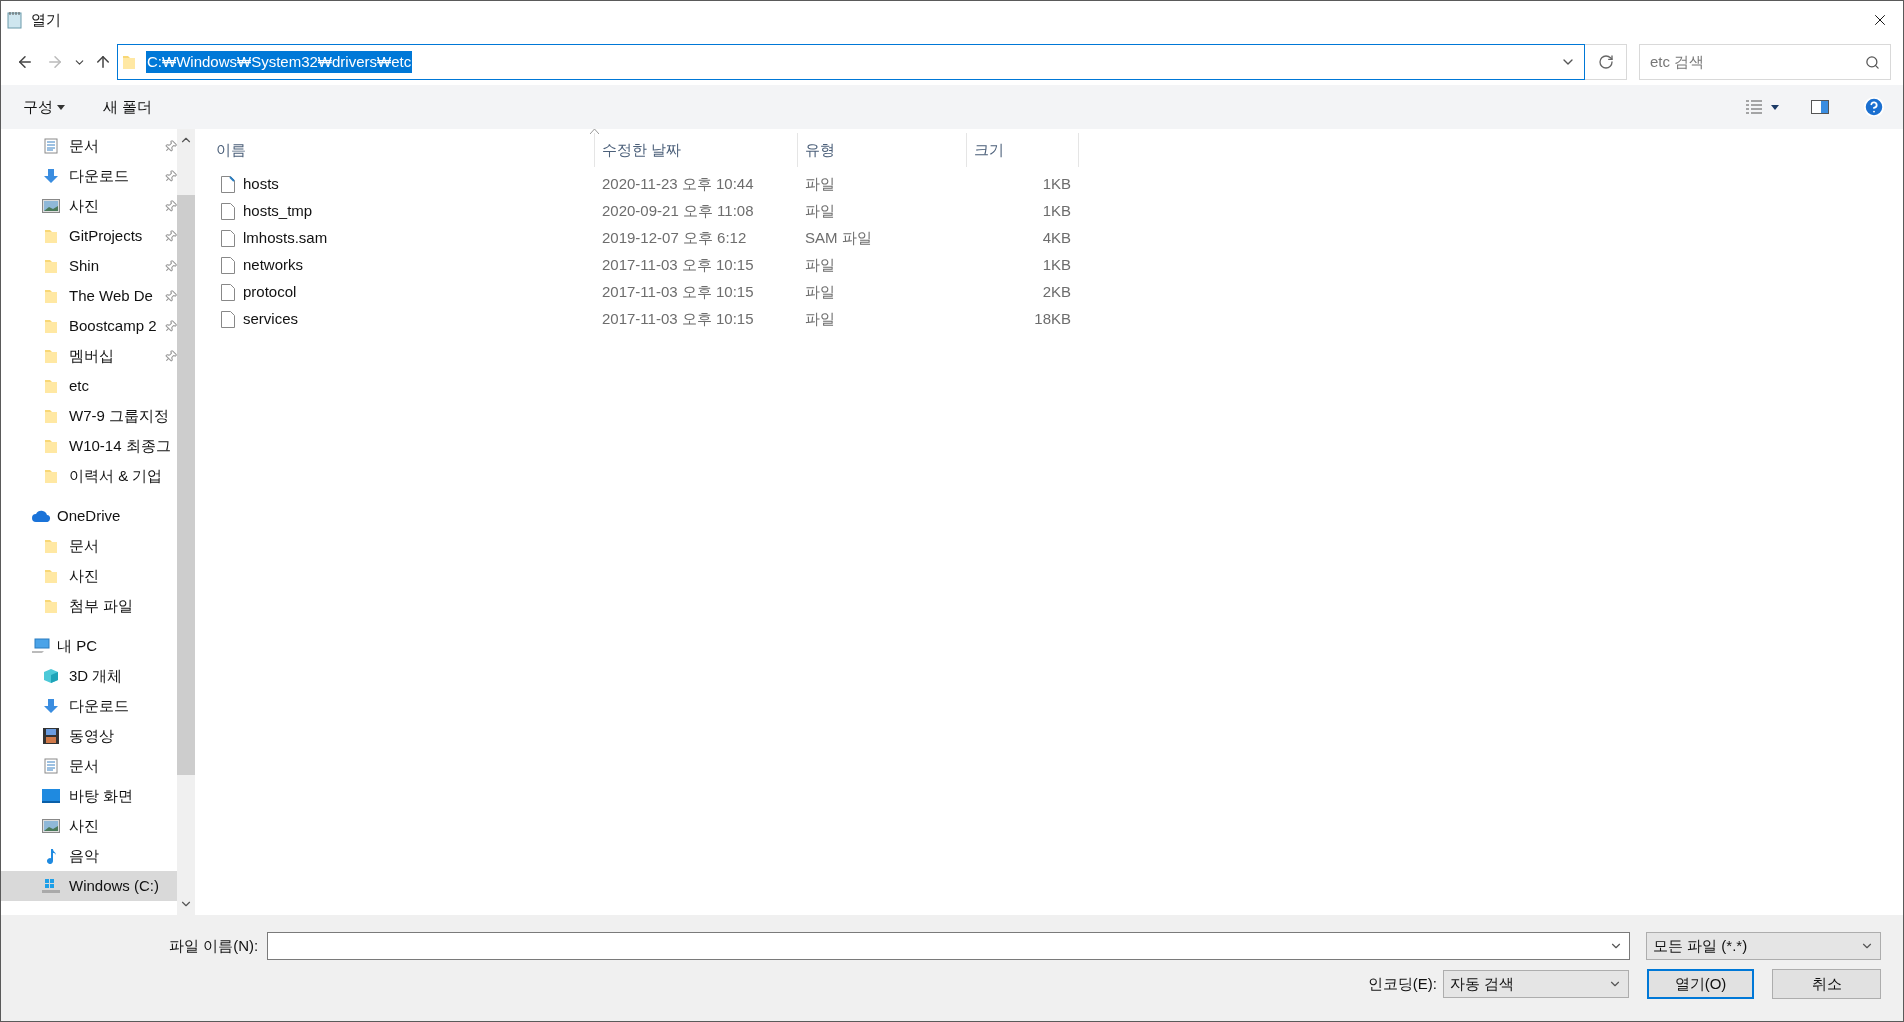 The image size is (1904, 1022). What do you see at coordinates (1754, 107) in the screenshot?
I see `details-view-icon` at bounding box center [1754, 107].